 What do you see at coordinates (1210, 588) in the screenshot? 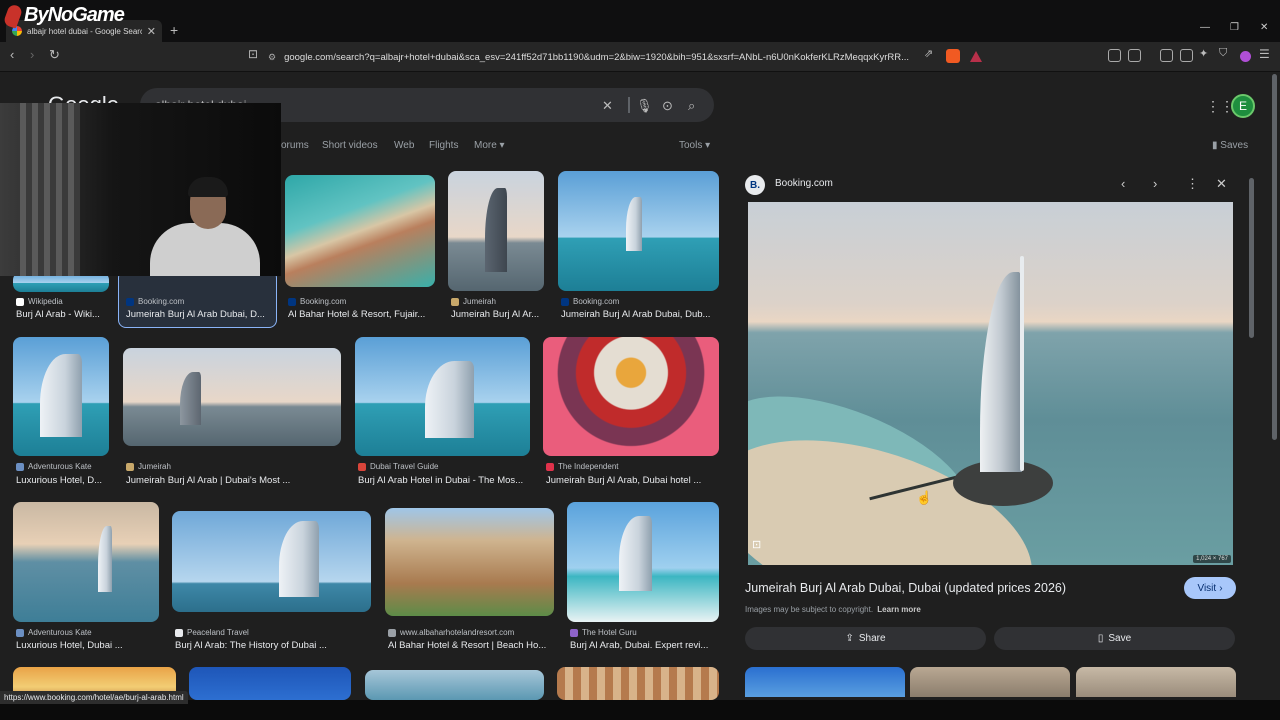
I see `visit-button: Visit ›` at bounding box center [1210, 588].